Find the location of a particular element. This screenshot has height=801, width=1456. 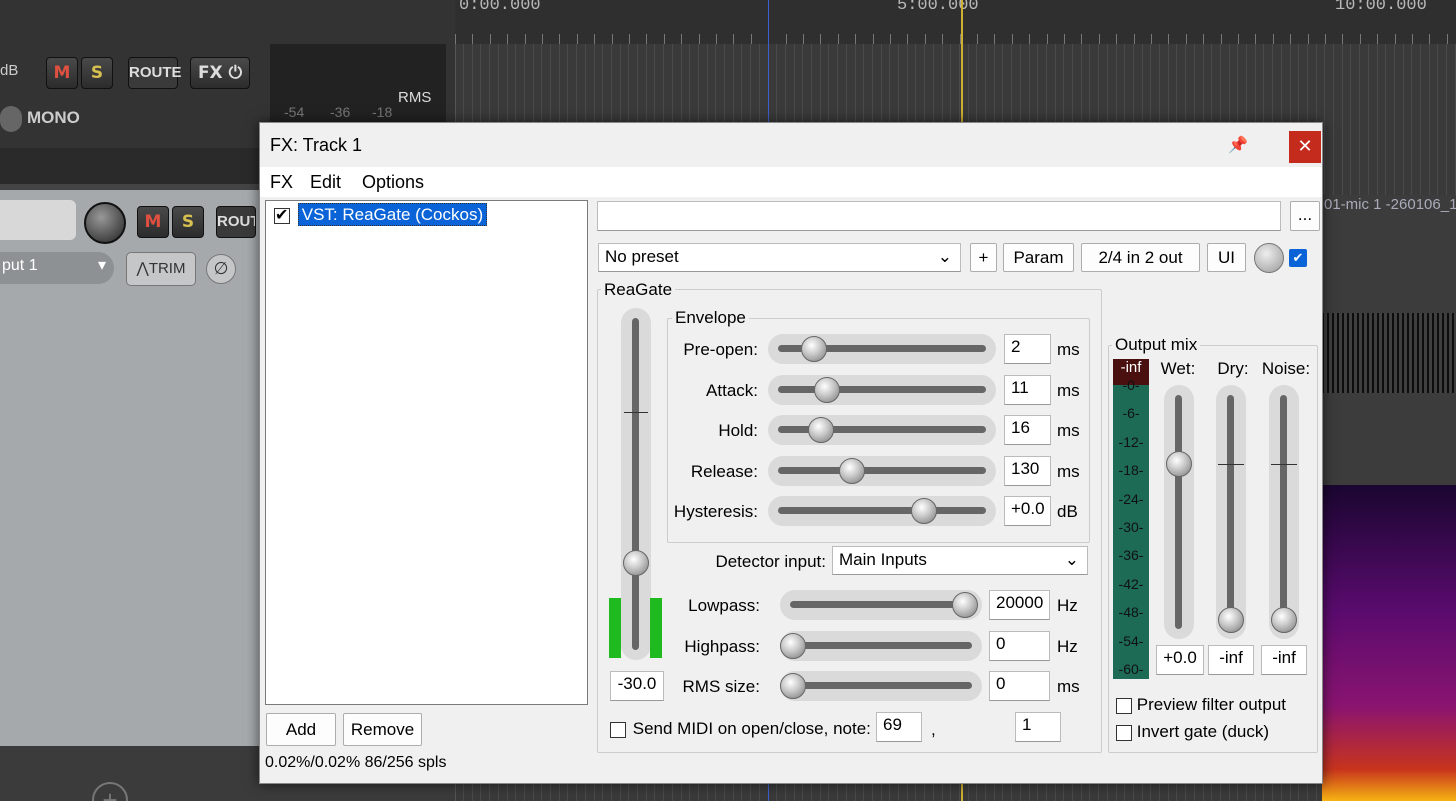

wet-slider is located at coordinates (1179, 512).